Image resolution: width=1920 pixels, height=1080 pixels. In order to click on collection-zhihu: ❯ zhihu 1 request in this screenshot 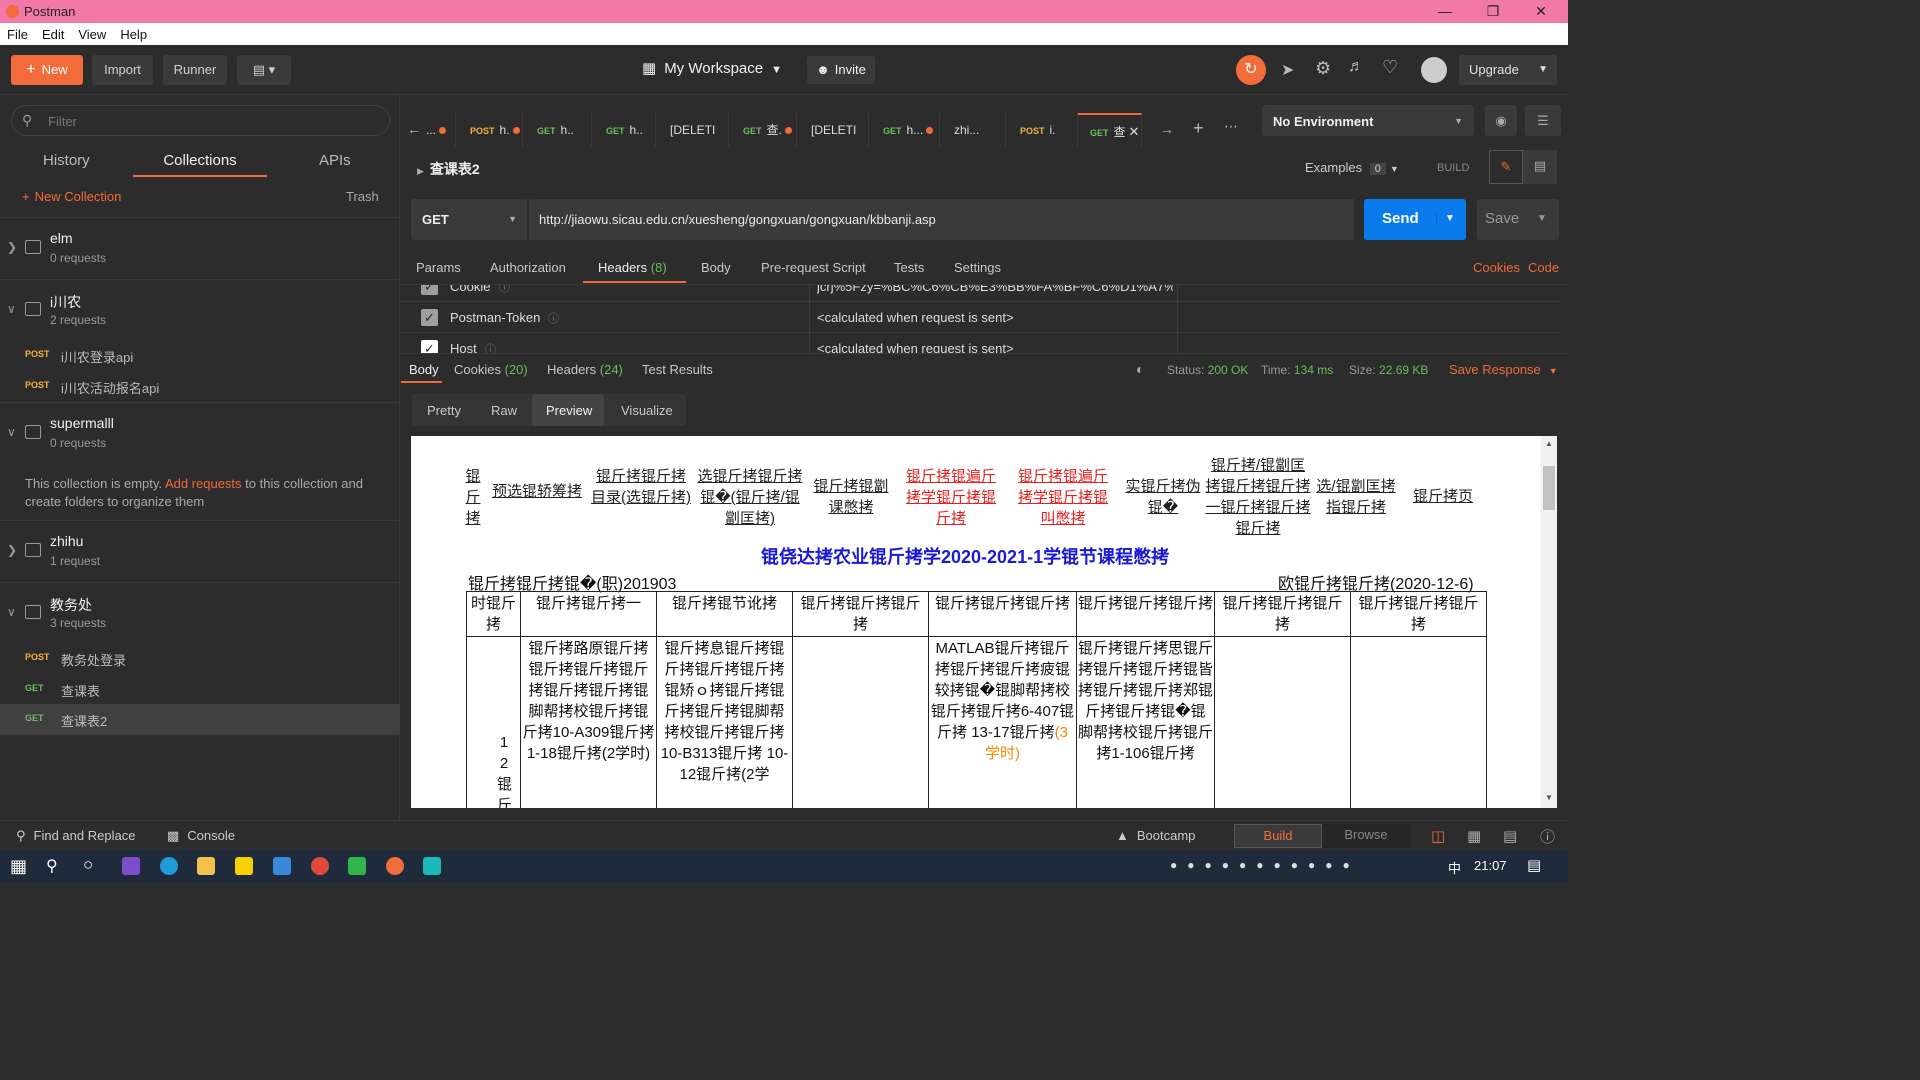, I will do `click(200, 551)`.